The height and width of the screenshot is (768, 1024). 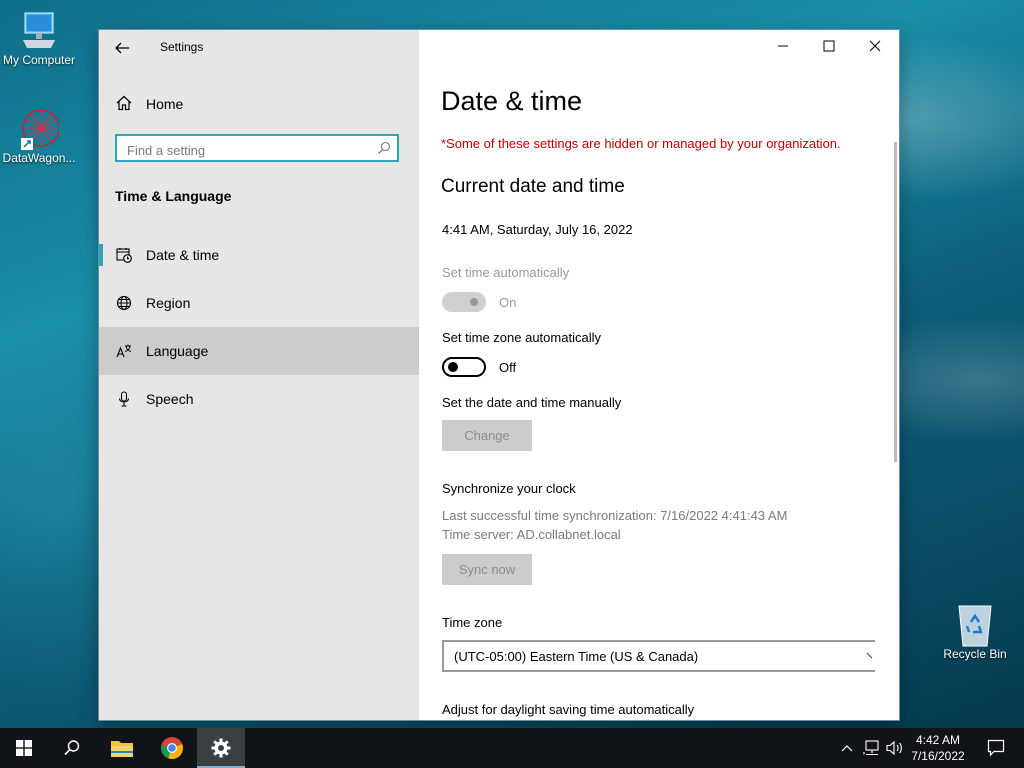 What do you see at coordinates (938, 756) in the screenshot?
I see `clock-date: 7/16/2022` at bounding box center [938, 756].